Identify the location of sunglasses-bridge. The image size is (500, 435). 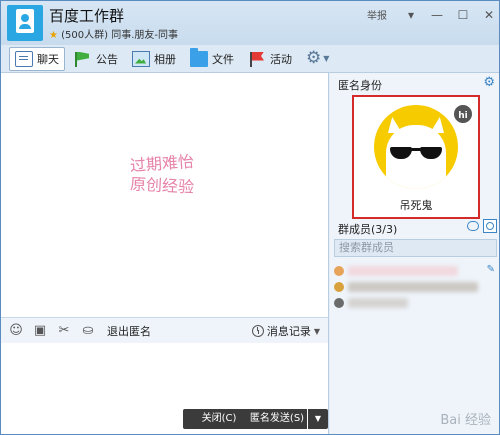
(416, 149).